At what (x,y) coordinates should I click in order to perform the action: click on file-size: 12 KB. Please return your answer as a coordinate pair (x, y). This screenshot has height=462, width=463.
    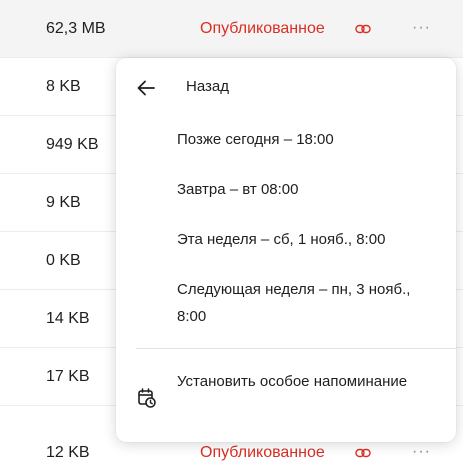
    Looking at the image, I should click on (68, 452).